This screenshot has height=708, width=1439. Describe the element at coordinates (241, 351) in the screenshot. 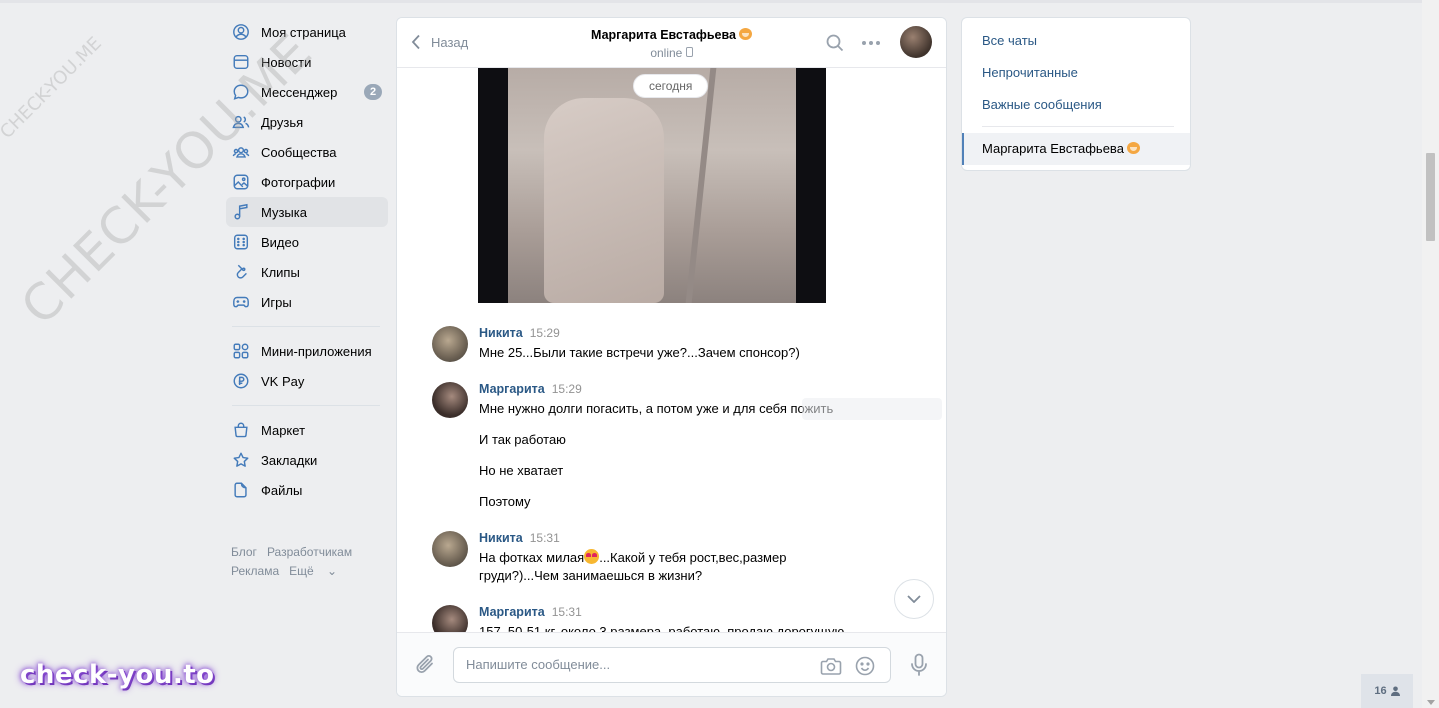

I see `apps-icon` at that location.